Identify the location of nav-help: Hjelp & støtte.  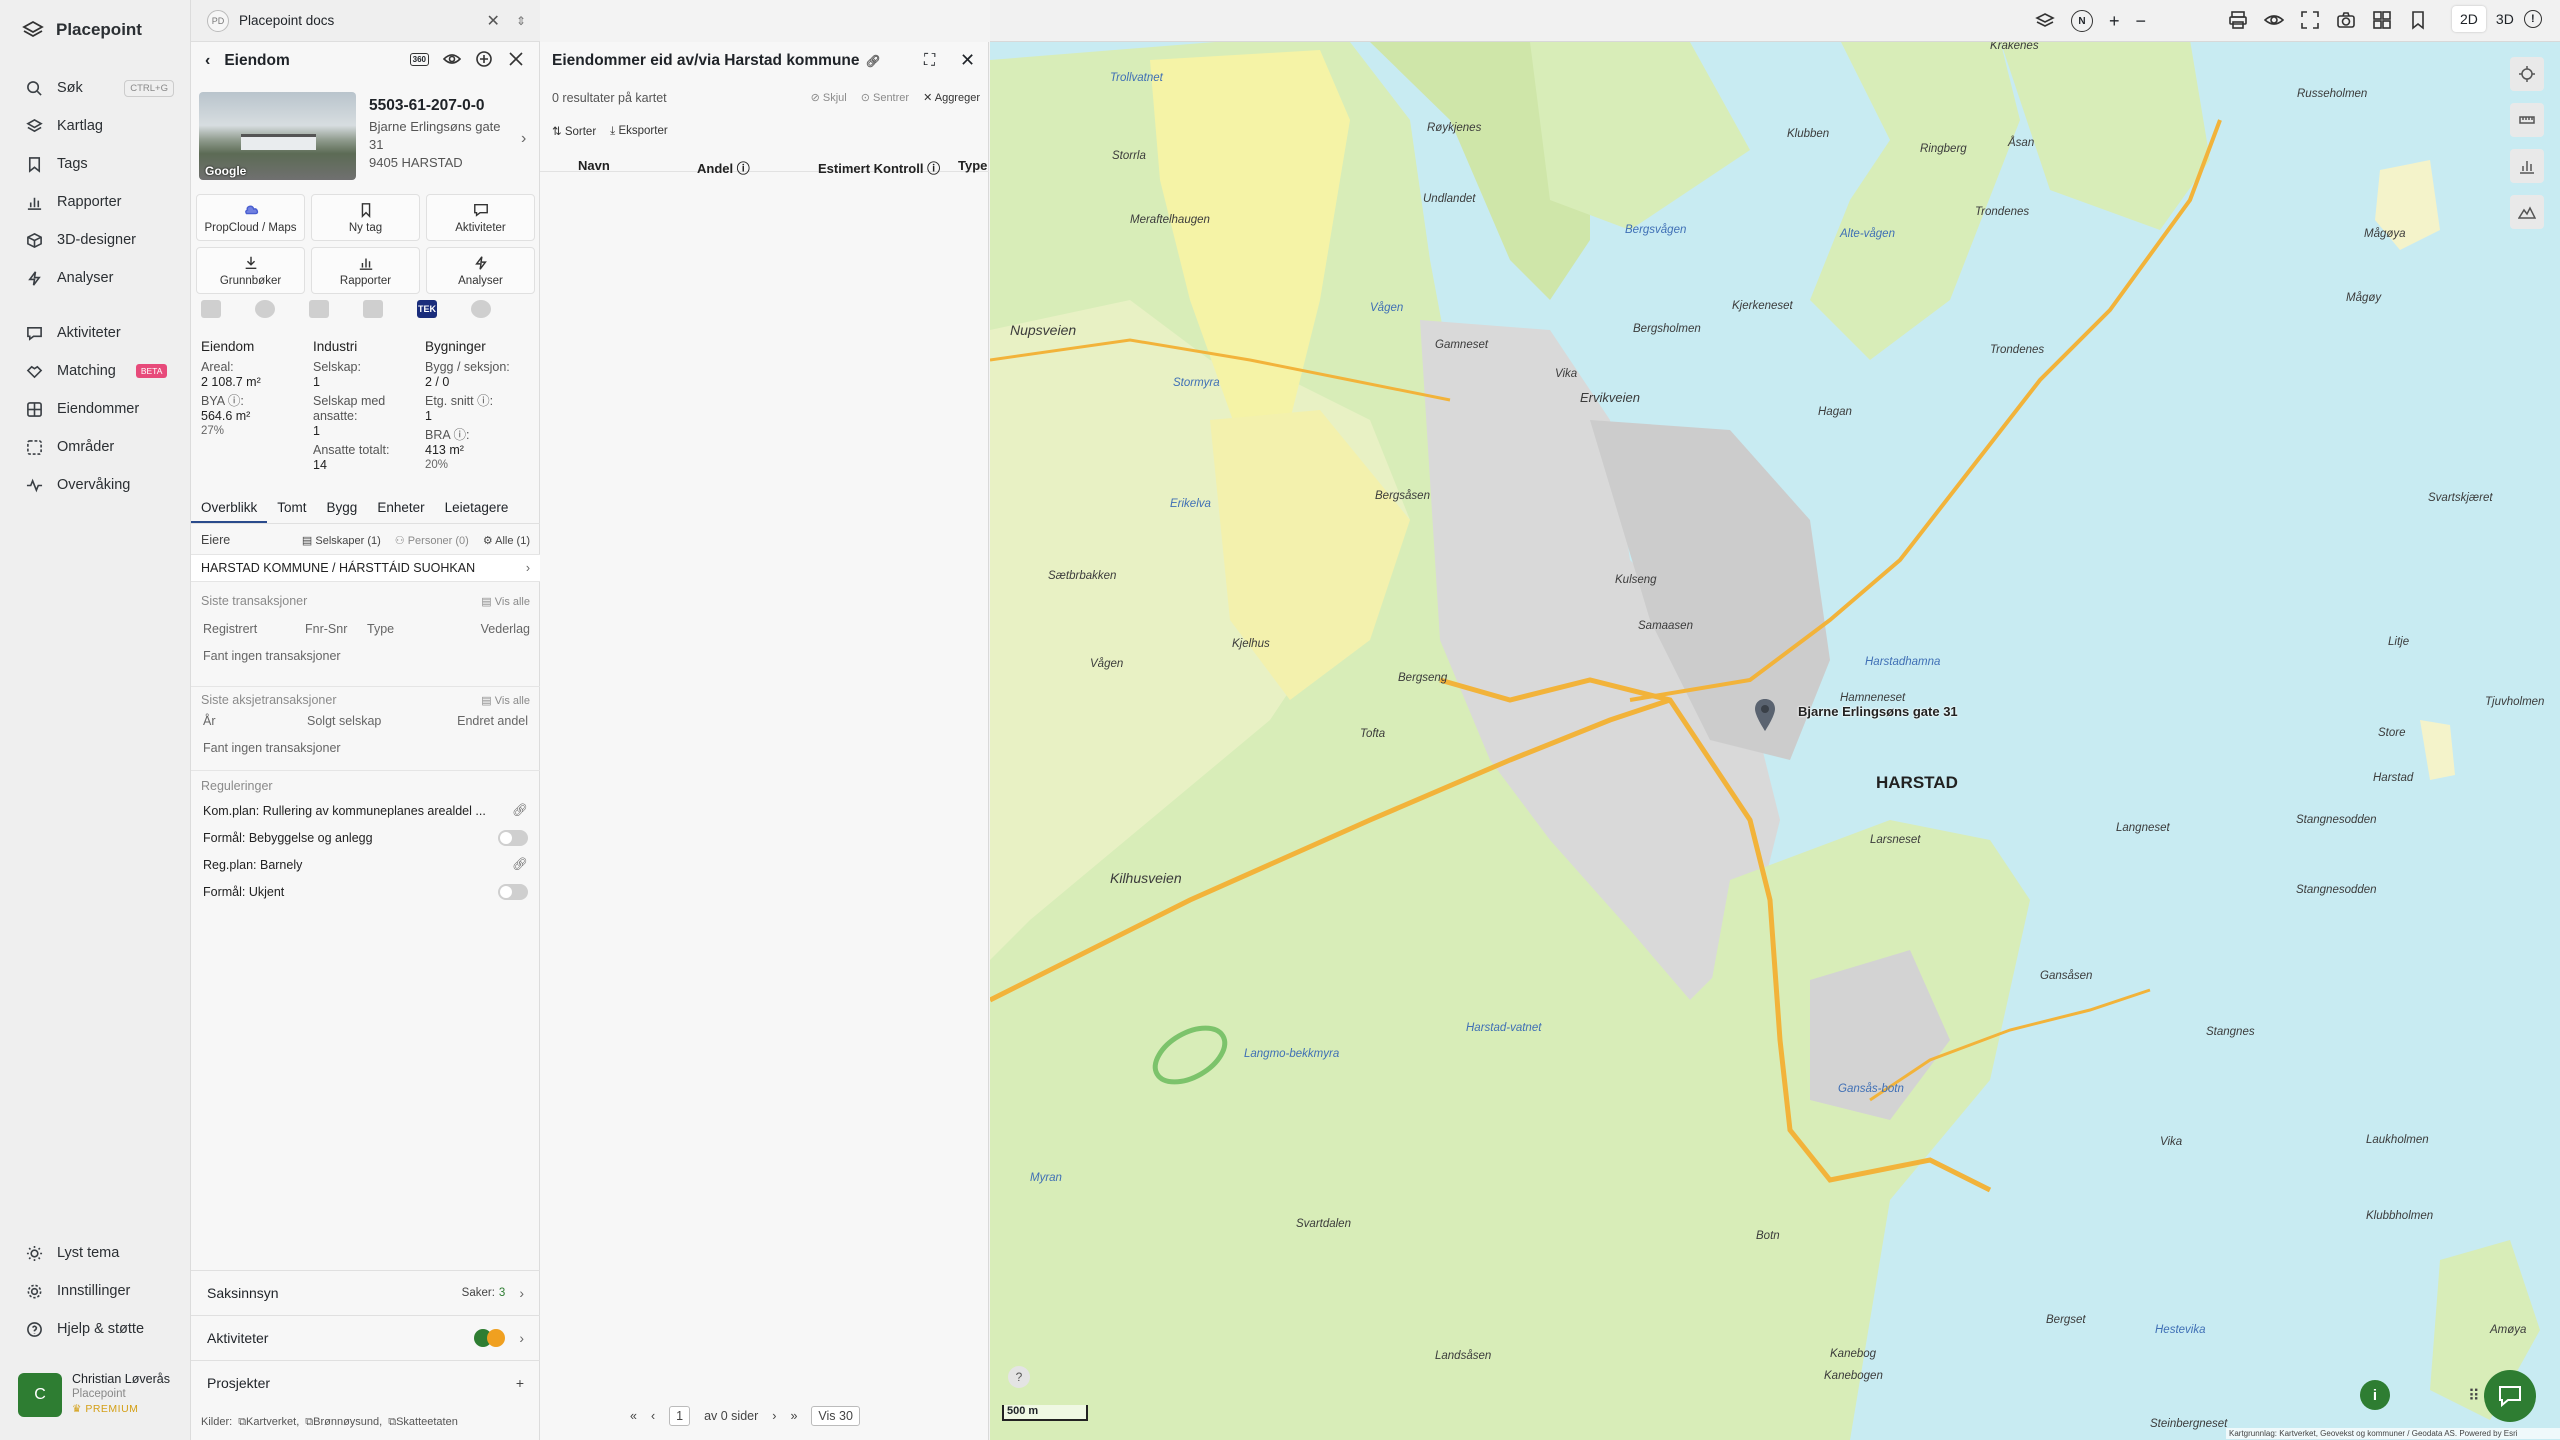
(95, 1329).